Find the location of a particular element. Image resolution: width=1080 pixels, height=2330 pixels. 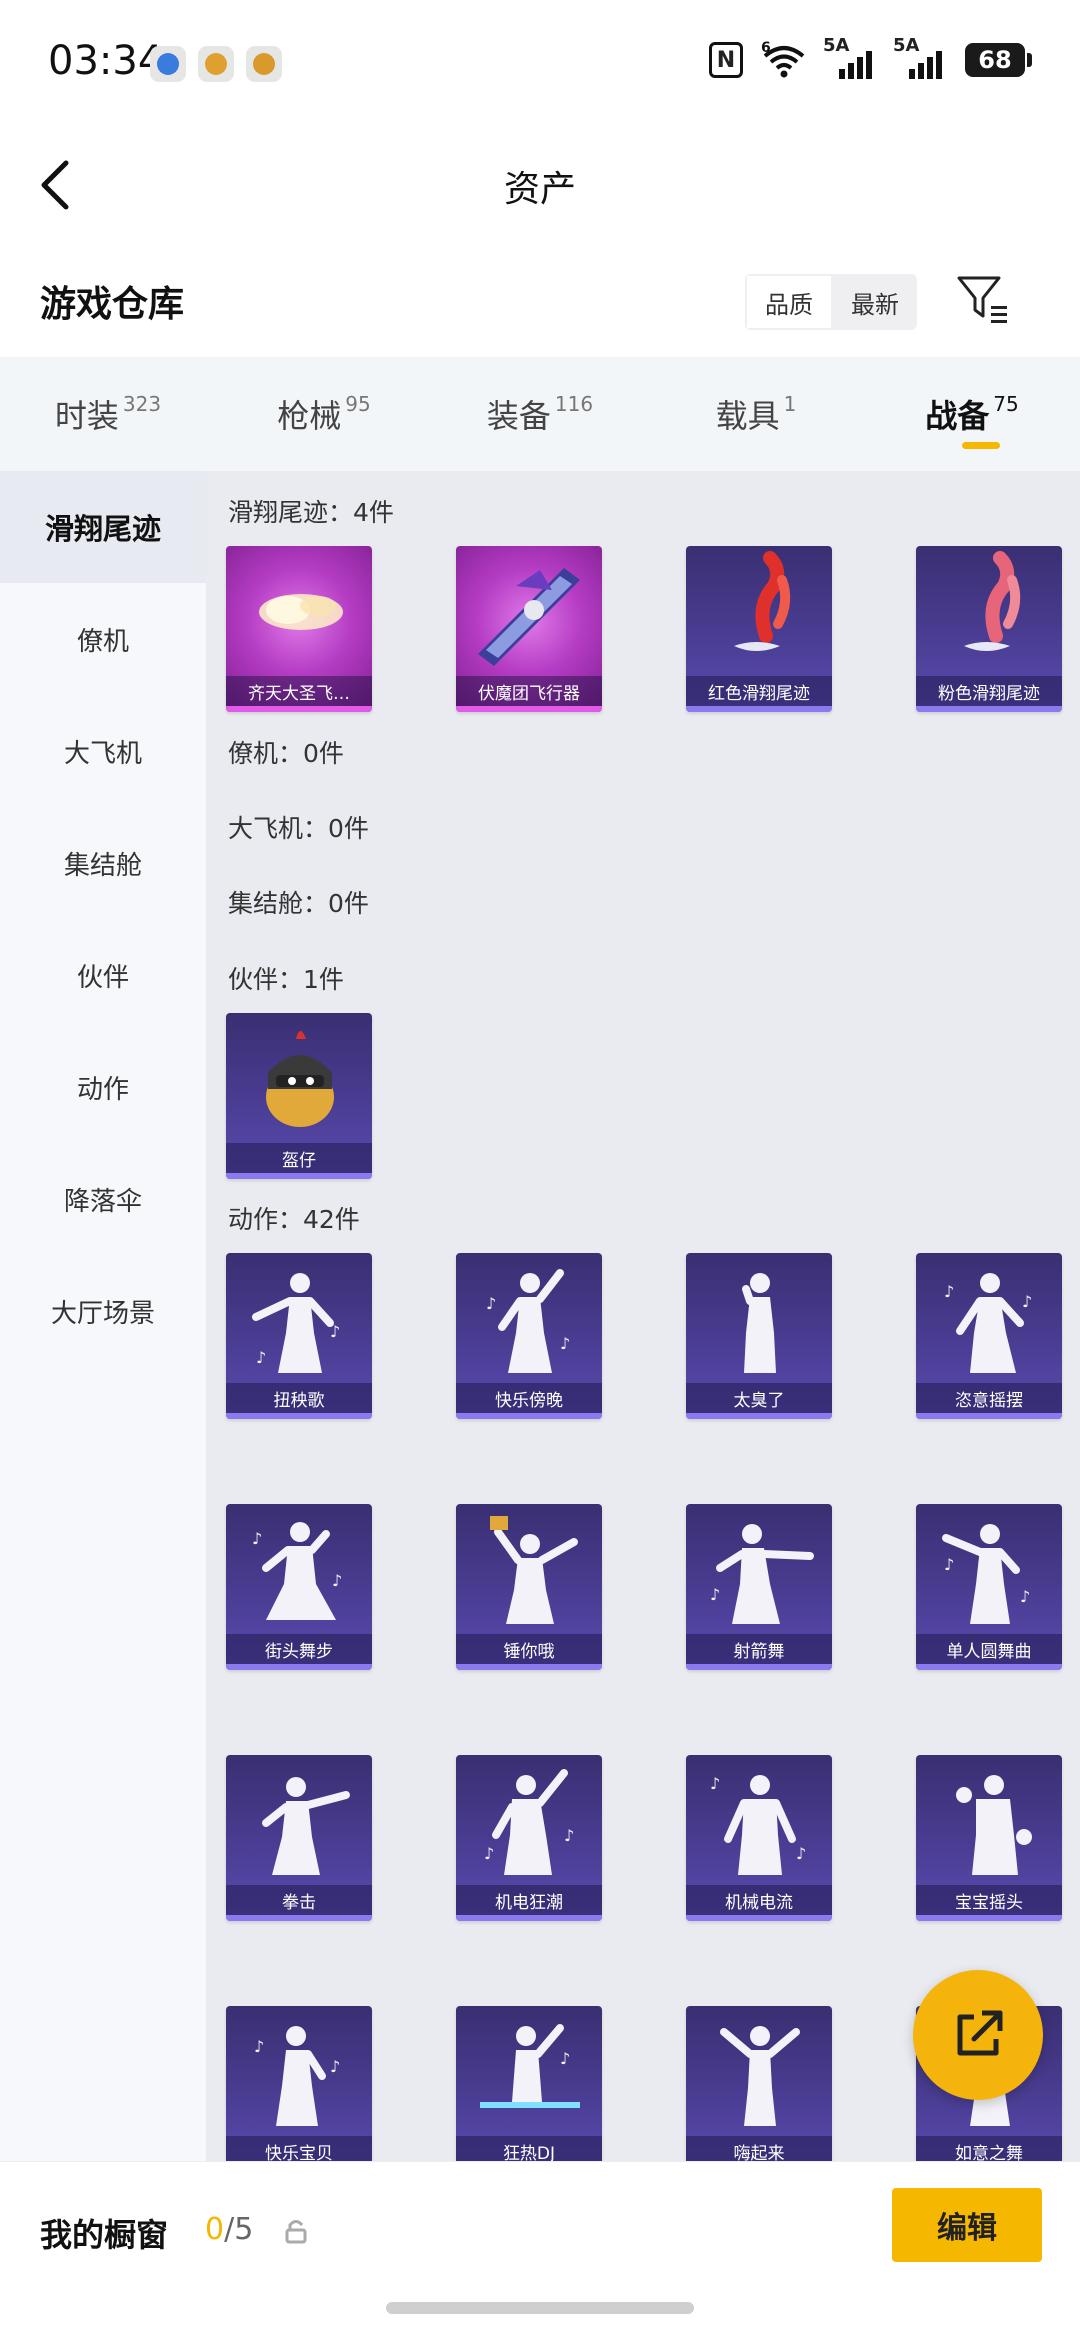

tab-guns: 枪械 95 is located at coordinates (324, 414).